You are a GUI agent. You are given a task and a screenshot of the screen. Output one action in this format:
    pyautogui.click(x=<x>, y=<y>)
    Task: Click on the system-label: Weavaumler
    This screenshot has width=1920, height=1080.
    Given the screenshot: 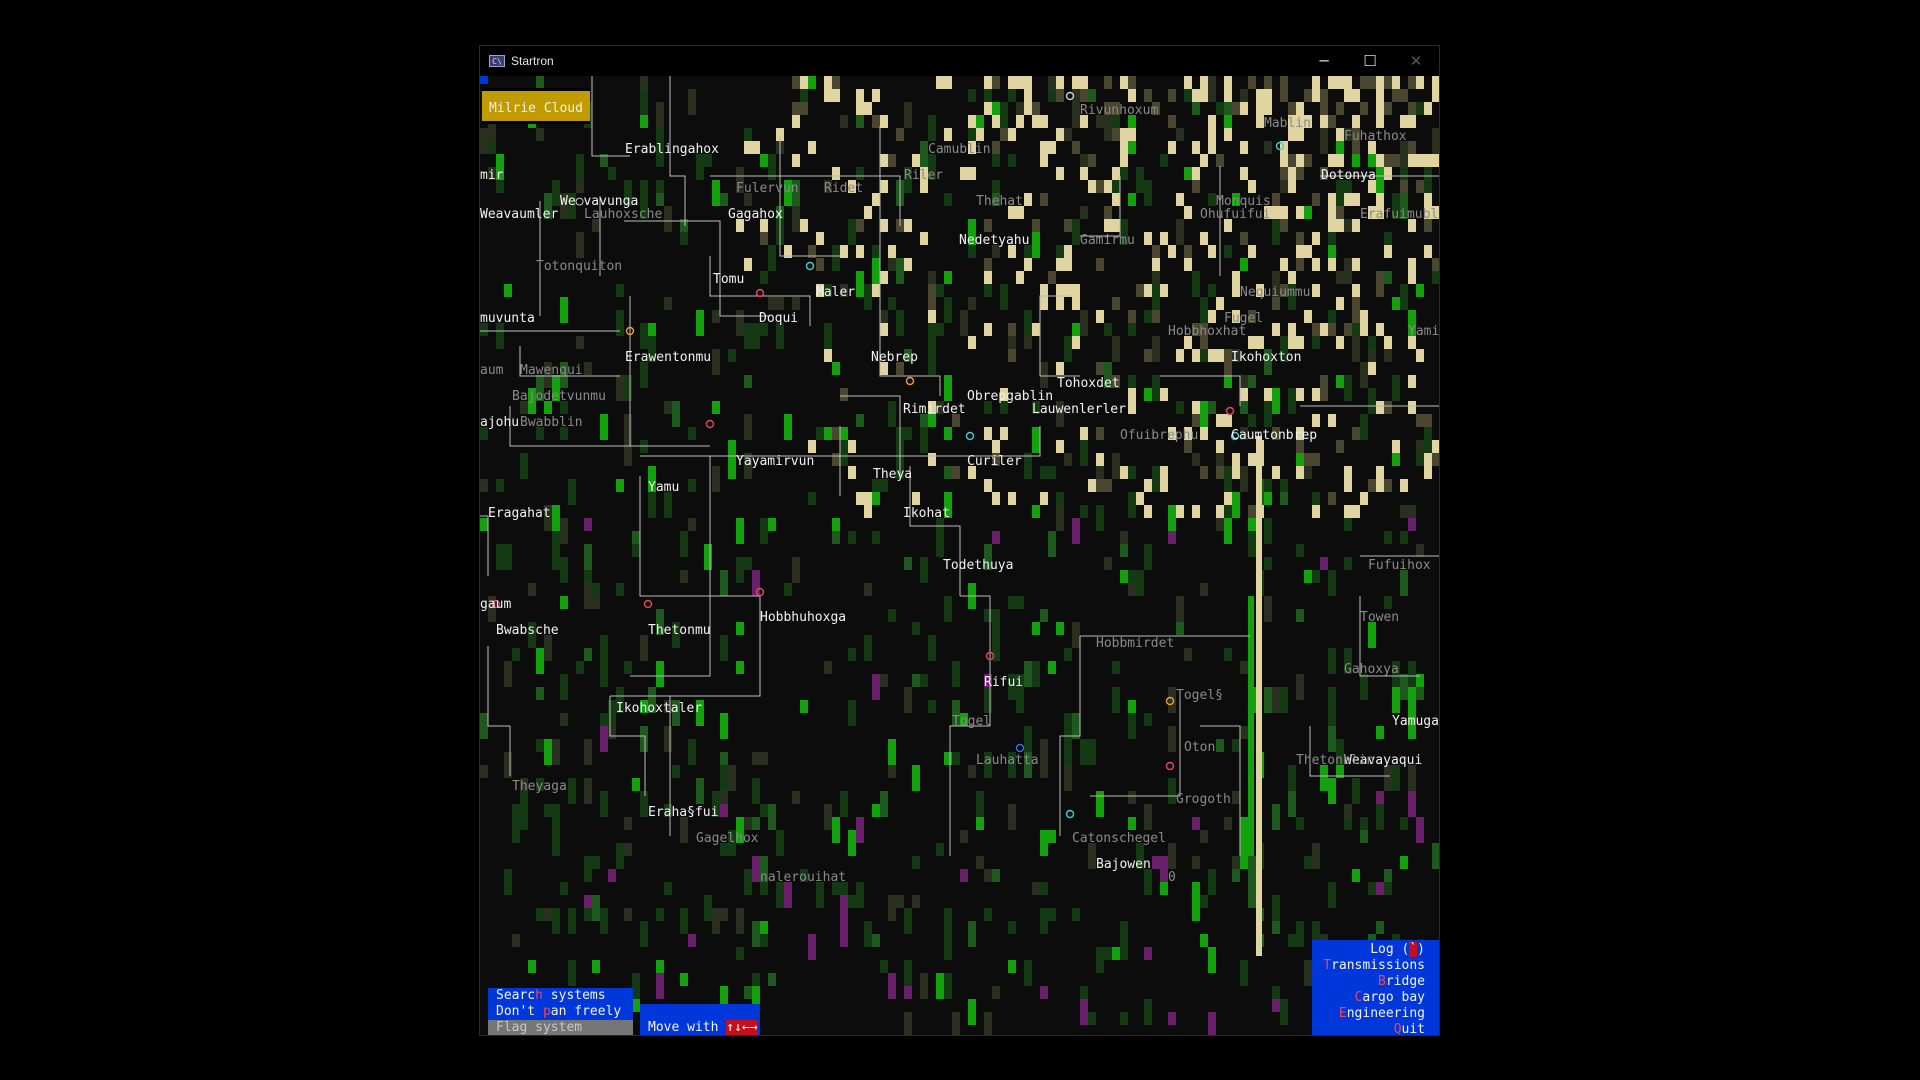 What is the action you would take?
    pyautogui.click(x=519, y=215)
    